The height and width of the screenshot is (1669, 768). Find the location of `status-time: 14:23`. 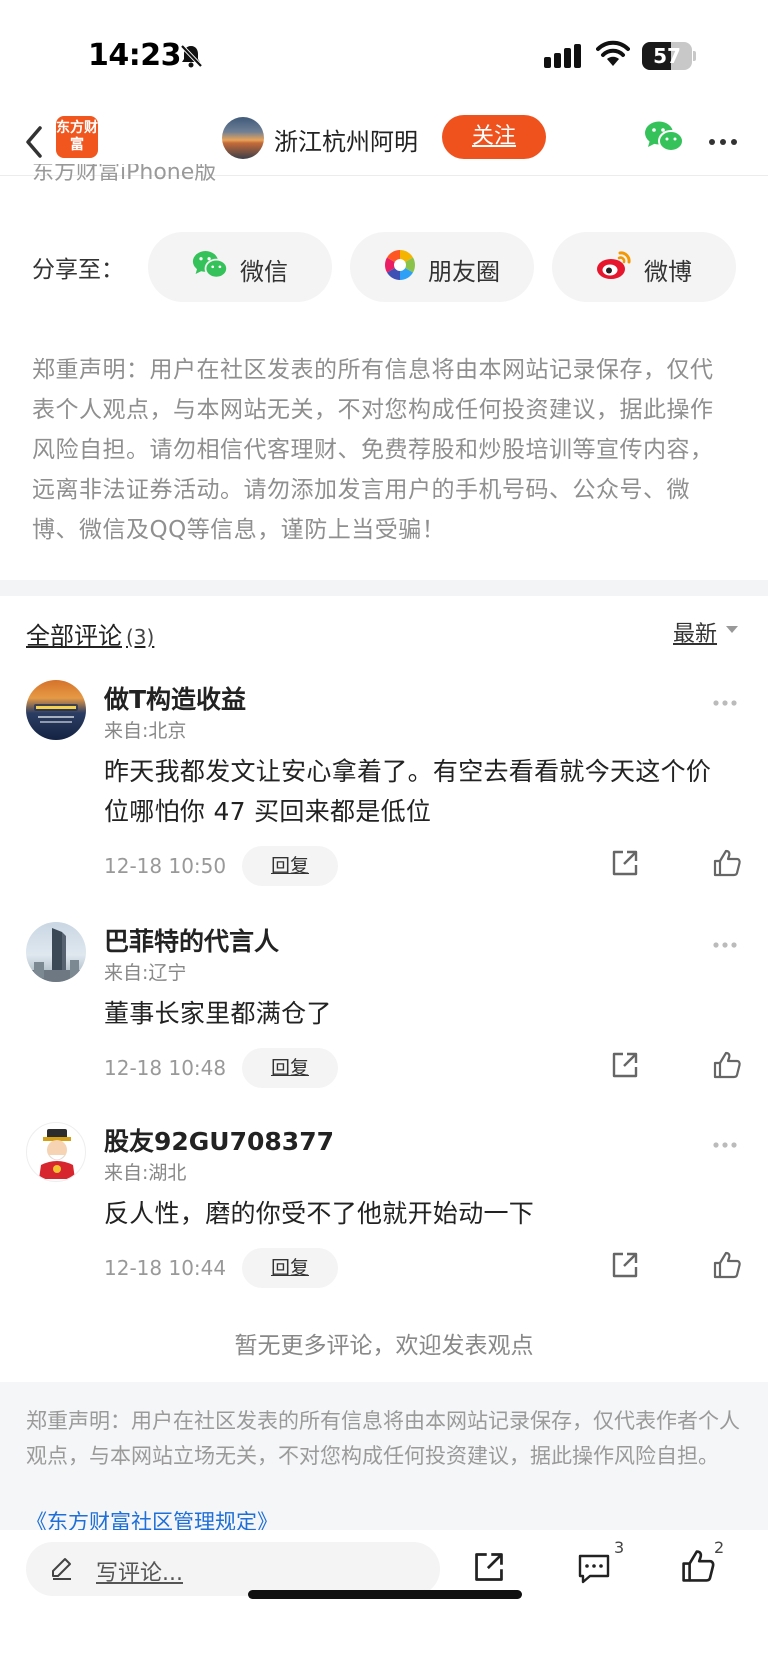

status-time: 14:23 is located at coordinates (135, 55).